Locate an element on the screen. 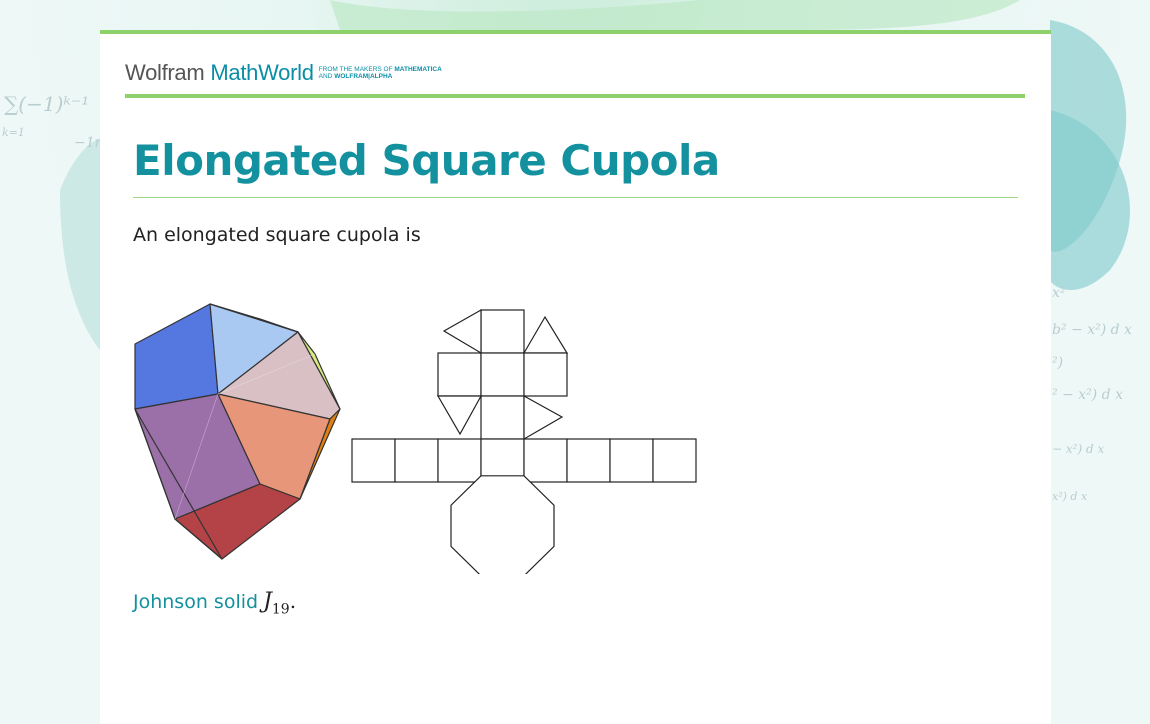 Image resolution: width=1150 pixels, height=724 pixels. logo-mathworld-text: MathWorld is located at coordinates (262, 72).